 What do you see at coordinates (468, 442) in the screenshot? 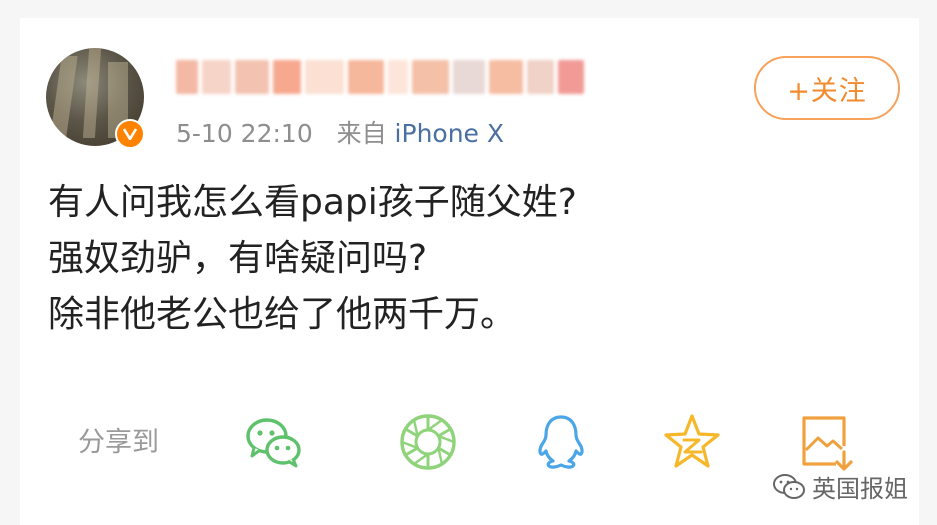
I see `share-row: 分享到` at bounding box center [468, 442].